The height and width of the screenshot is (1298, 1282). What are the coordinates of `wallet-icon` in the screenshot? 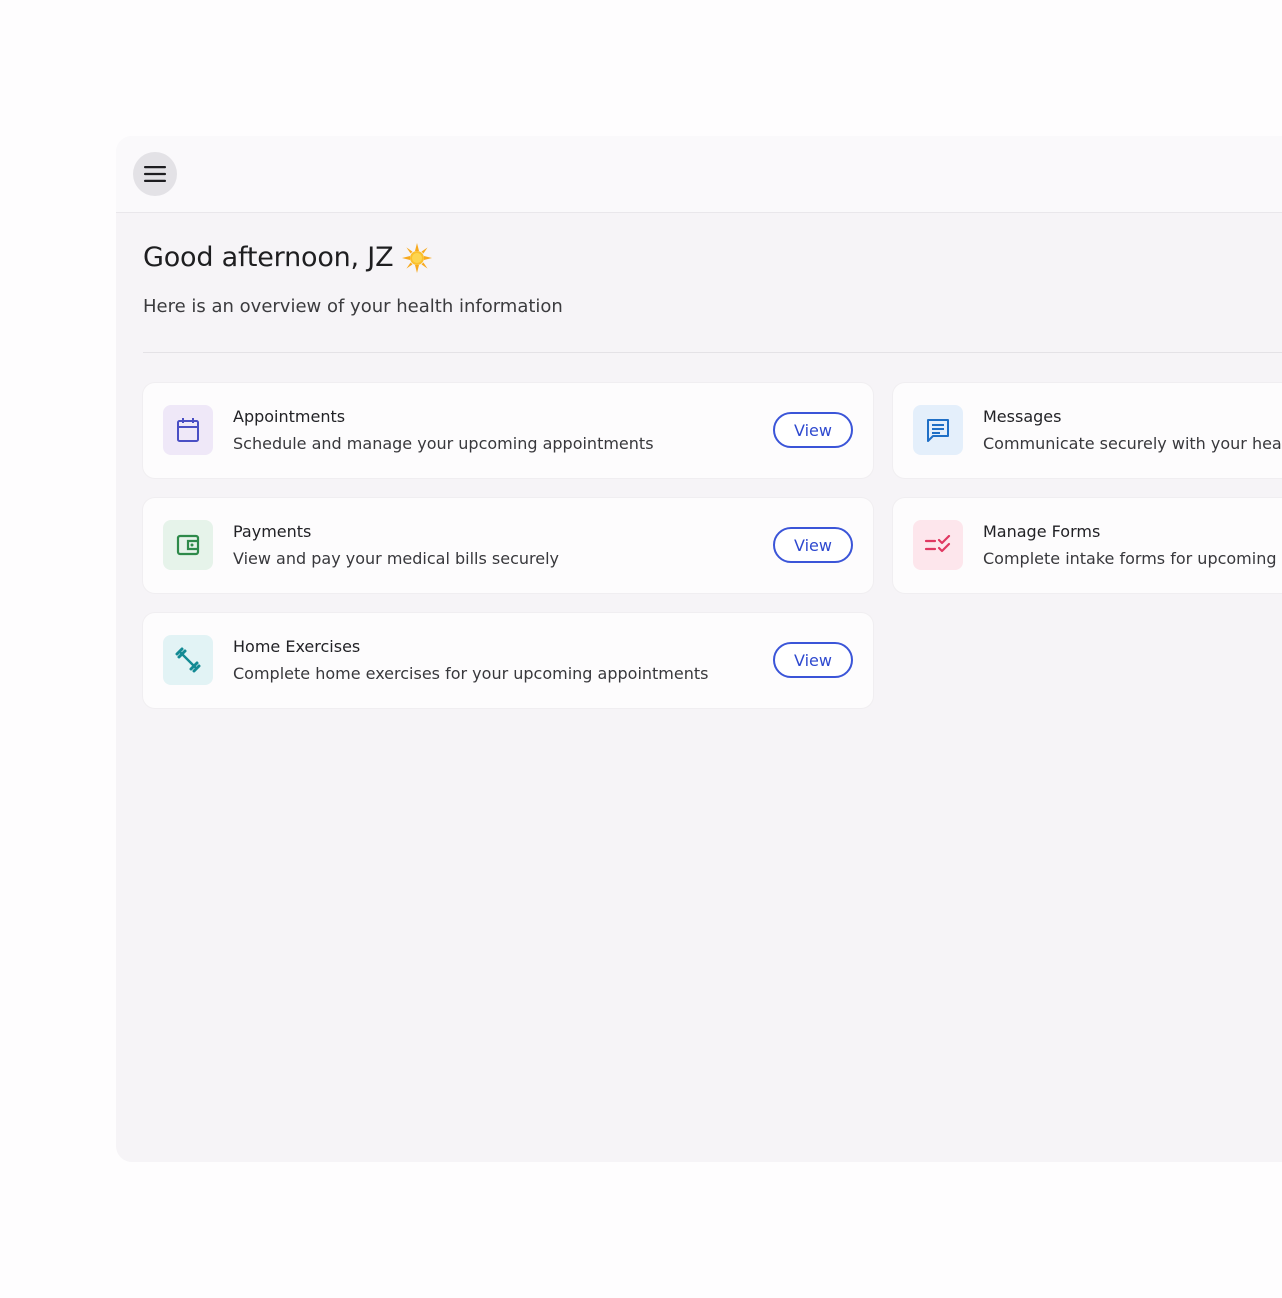 It's located at (188, 545).